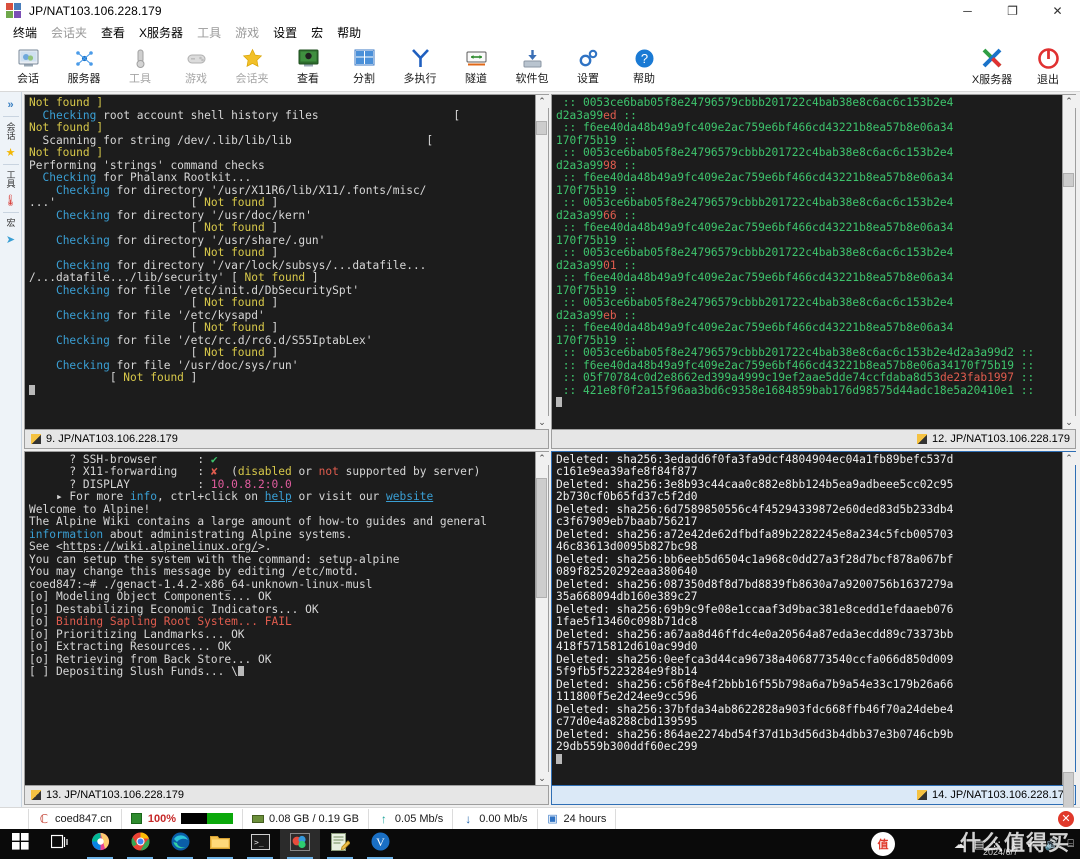 The width and height of the screenshot is (1080, 865). I want to click on menu-item-1: 会话夹, so click(69, 32).